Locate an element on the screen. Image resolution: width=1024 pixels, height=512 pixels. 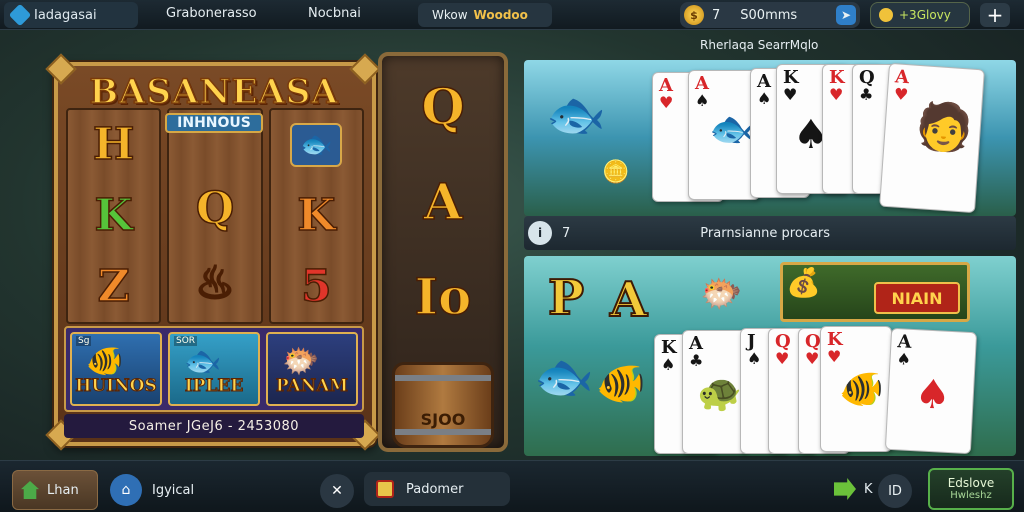
win-label: NIAIN is located at coordinates (917, 298).